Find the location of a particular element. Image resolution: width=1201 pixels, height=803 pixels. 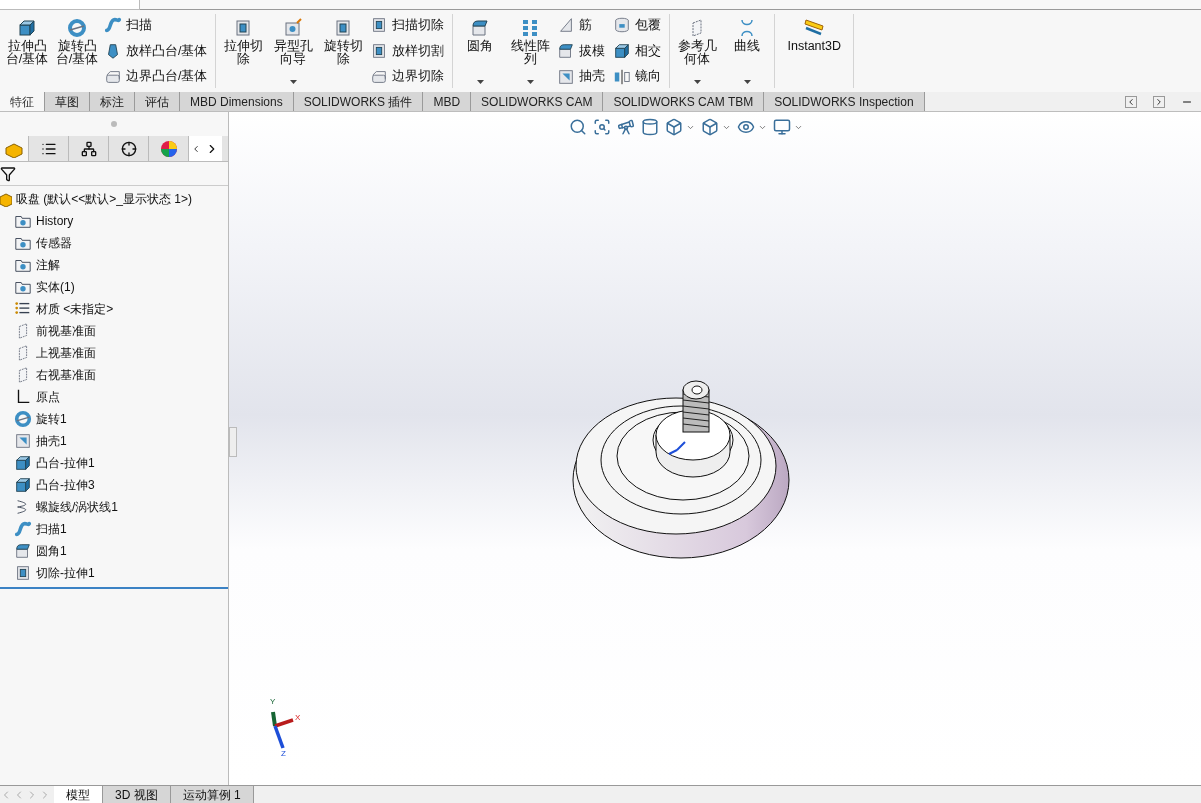

command-tab: 评估 is located at coordinates (157, 101).